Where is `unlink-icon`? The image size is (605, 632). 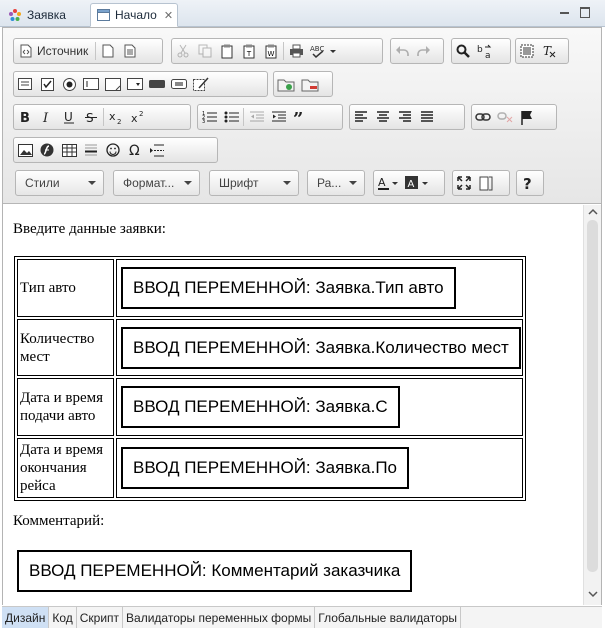
unlink-icon is located at coordinates (505, 117).